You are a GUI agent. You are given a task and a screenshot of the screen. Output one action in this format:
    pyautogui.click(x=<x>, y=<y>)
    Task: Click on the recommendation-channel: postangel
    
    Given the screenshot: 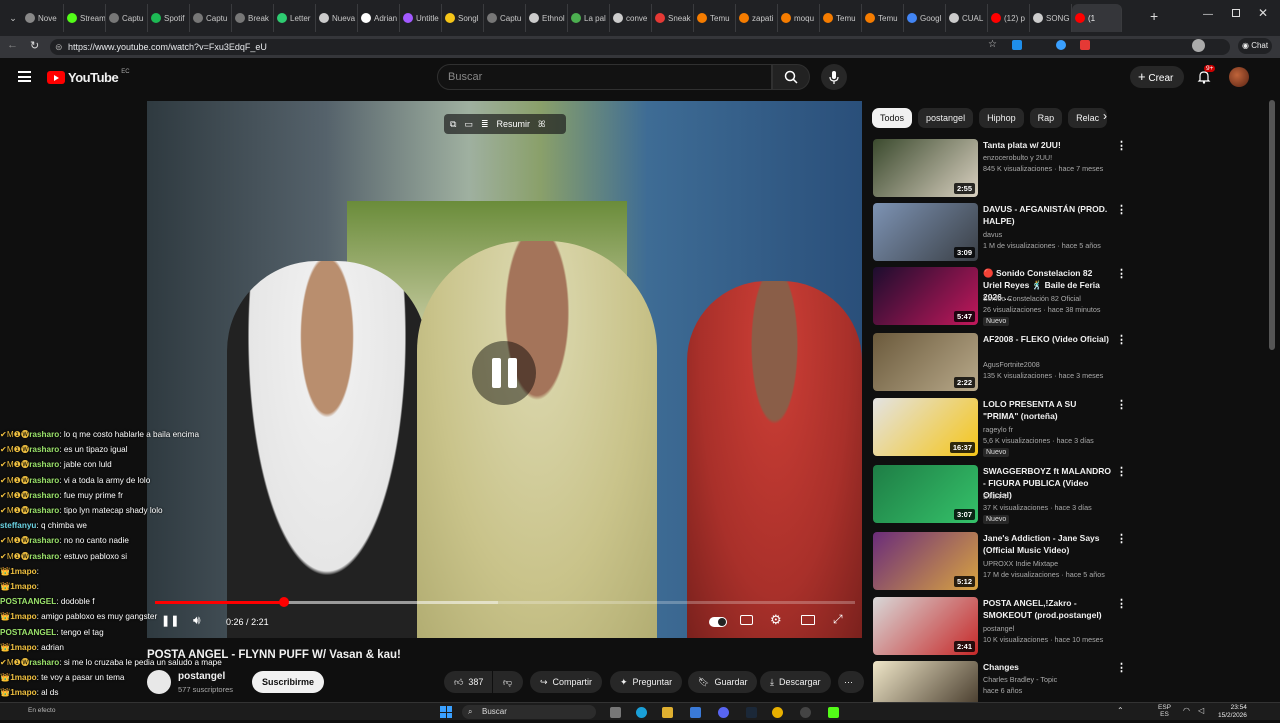 What is the action you would take?
    pyautogui.click(x=1053, y=628)
    